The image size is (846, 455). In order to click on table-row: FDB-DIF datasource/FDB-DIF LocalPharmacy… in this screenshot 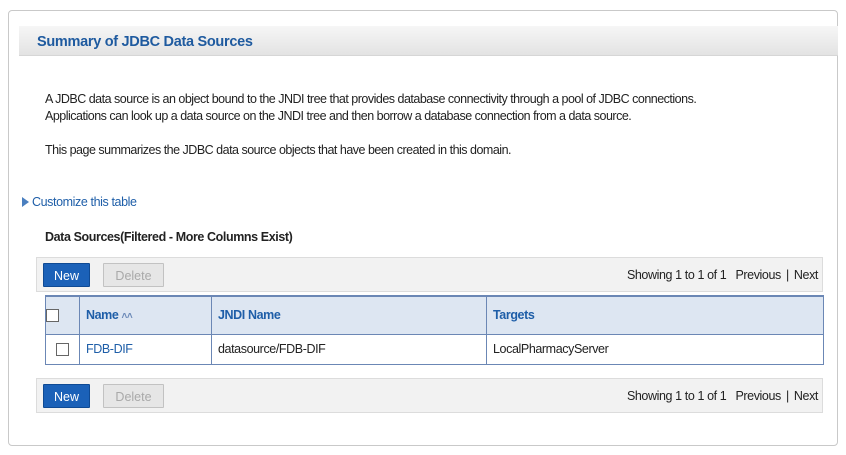, I will do `click(434, 349)`.